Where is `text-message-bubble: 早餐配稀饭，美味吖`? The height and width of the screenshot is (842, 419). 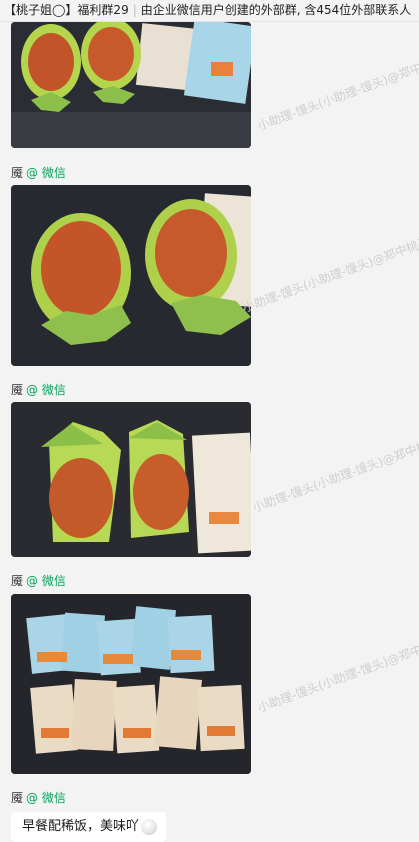
text-message-bubble: 早餐配稀饭，美味吖 is located at coordinates (89, 827).